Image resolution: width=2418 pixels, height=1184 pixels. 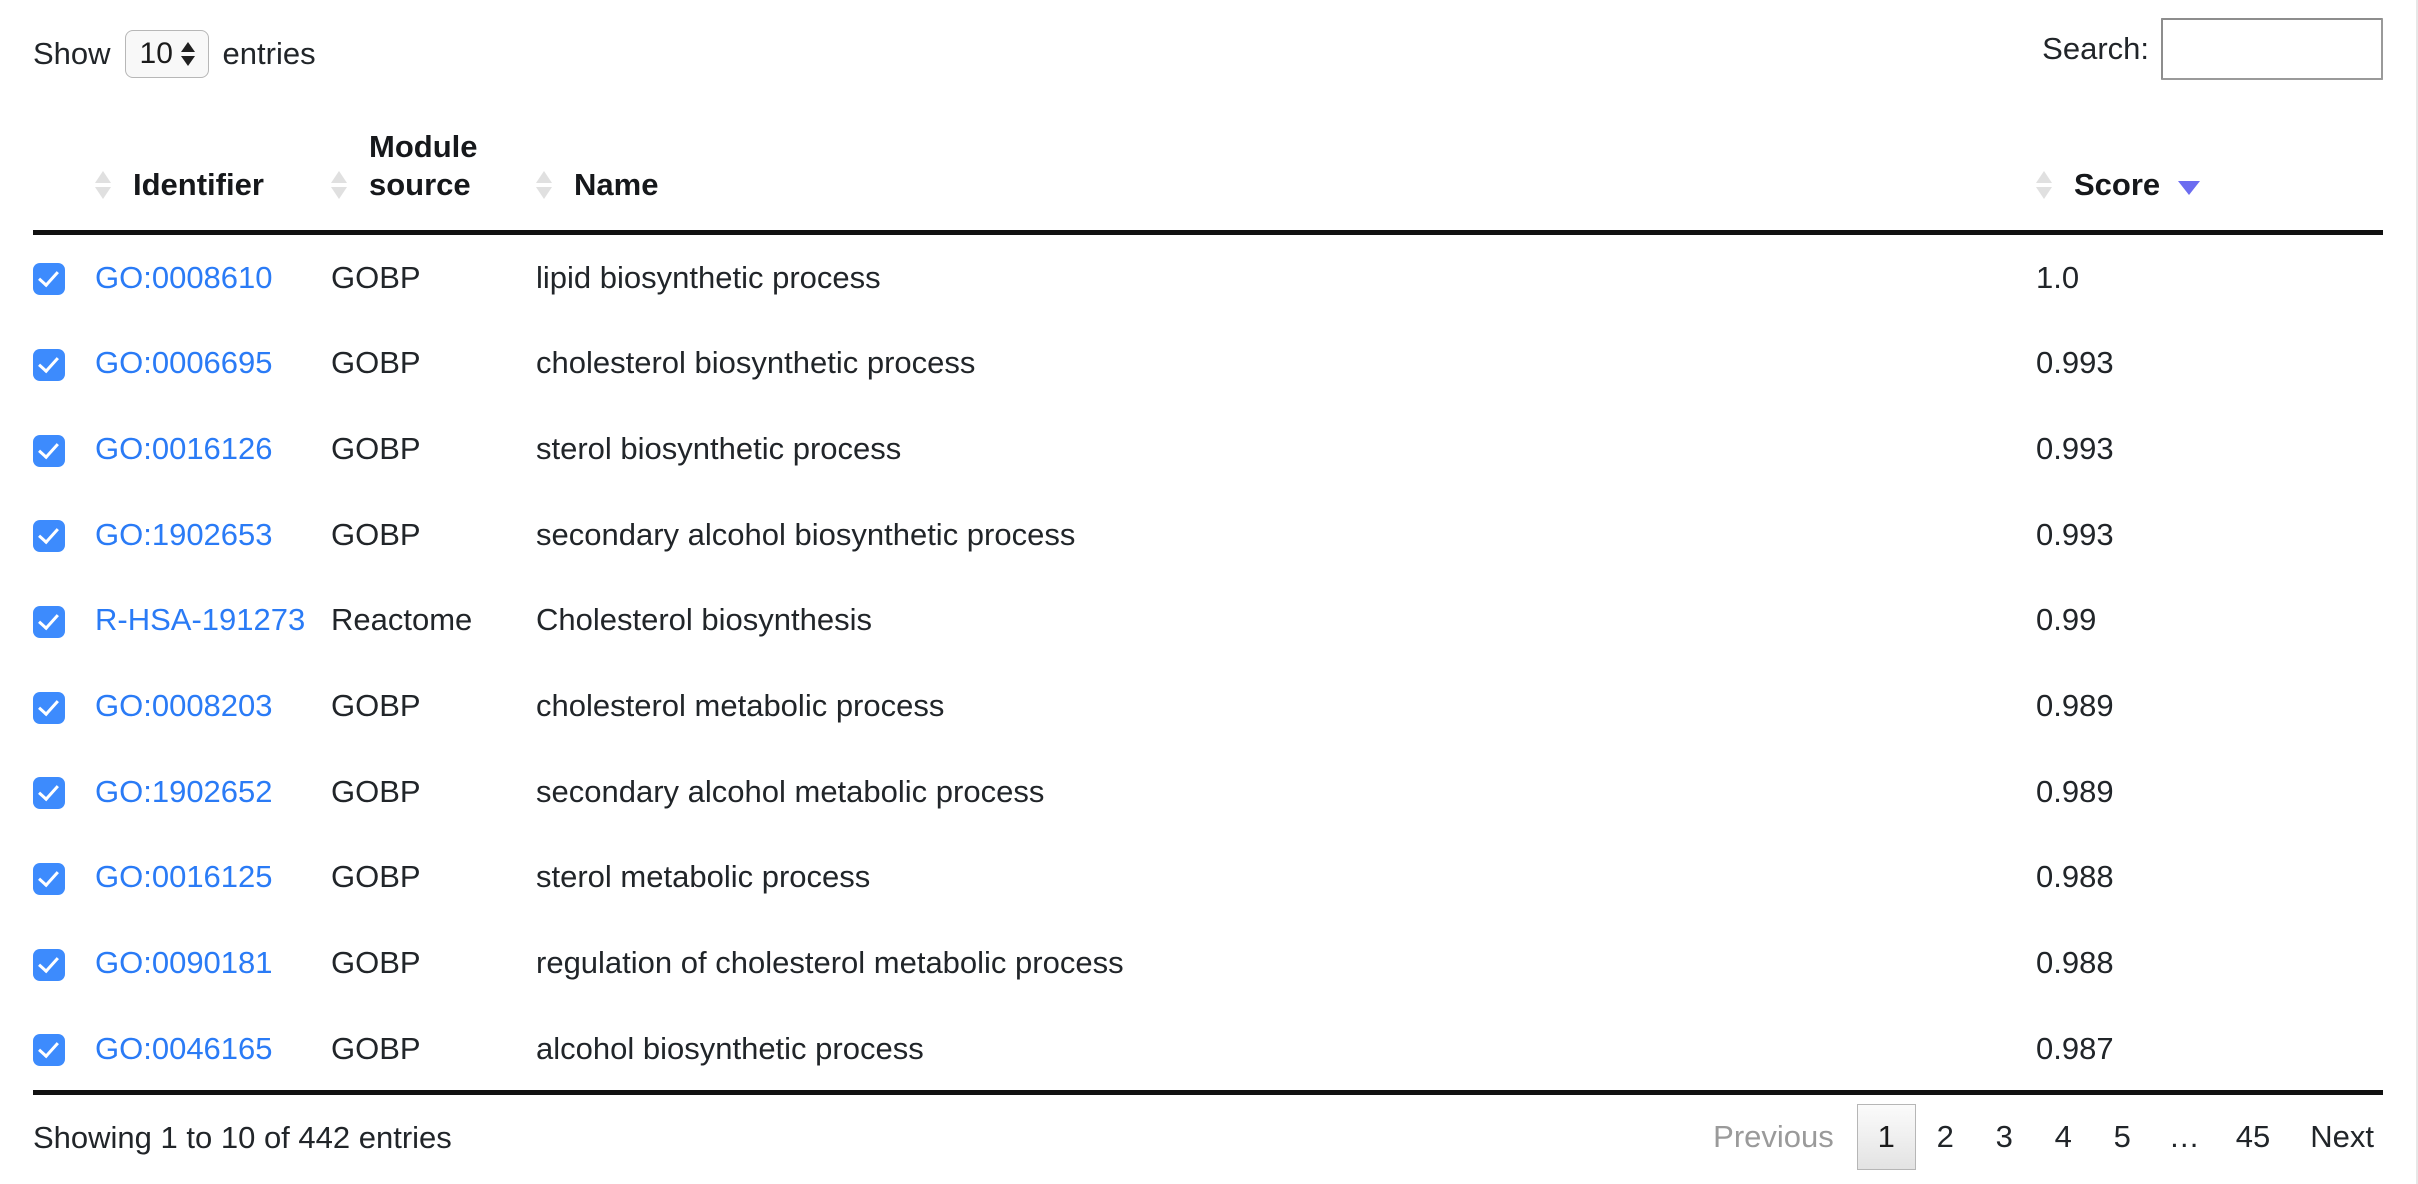 What do you see at coordinates (790, 791) in the screenshot?
I see `name-cell: secondary alcohol metabolic process` at bounding box center [790, 791].